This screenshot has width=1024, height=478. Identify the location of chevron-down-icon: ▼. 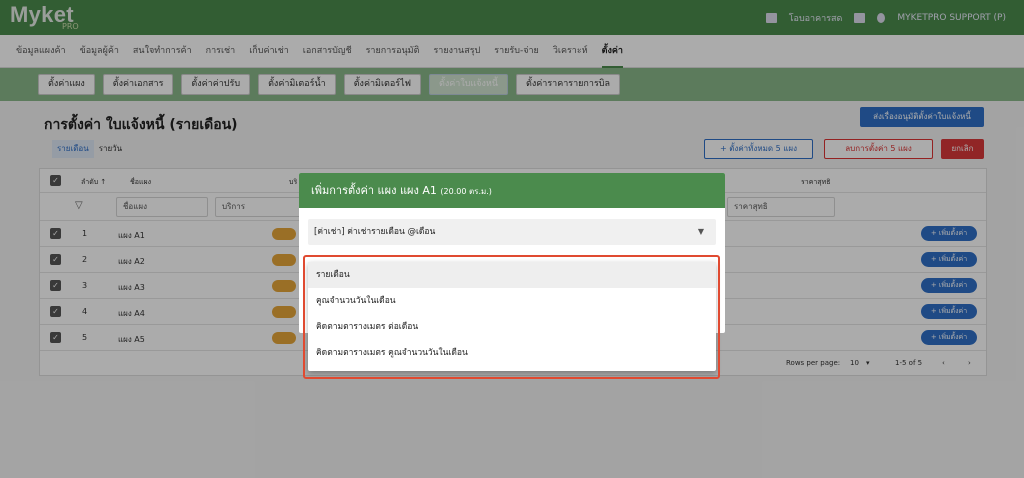
(701, 232).